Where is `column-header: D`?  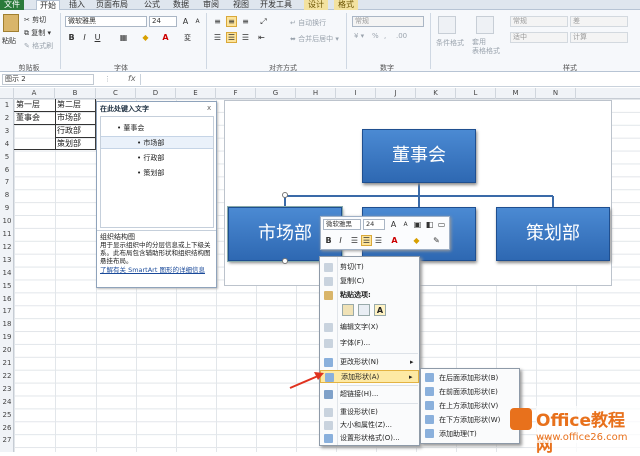 column-header: D is located at coordinates (156, 93).